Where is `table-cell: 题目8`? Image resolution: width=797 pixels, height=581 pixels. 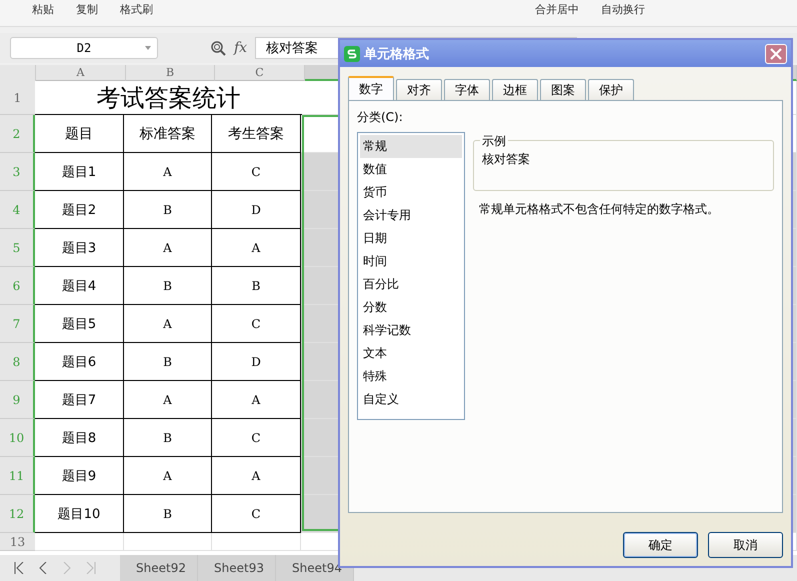 table-cell: 题目8 is located at coordinates (79, 438).